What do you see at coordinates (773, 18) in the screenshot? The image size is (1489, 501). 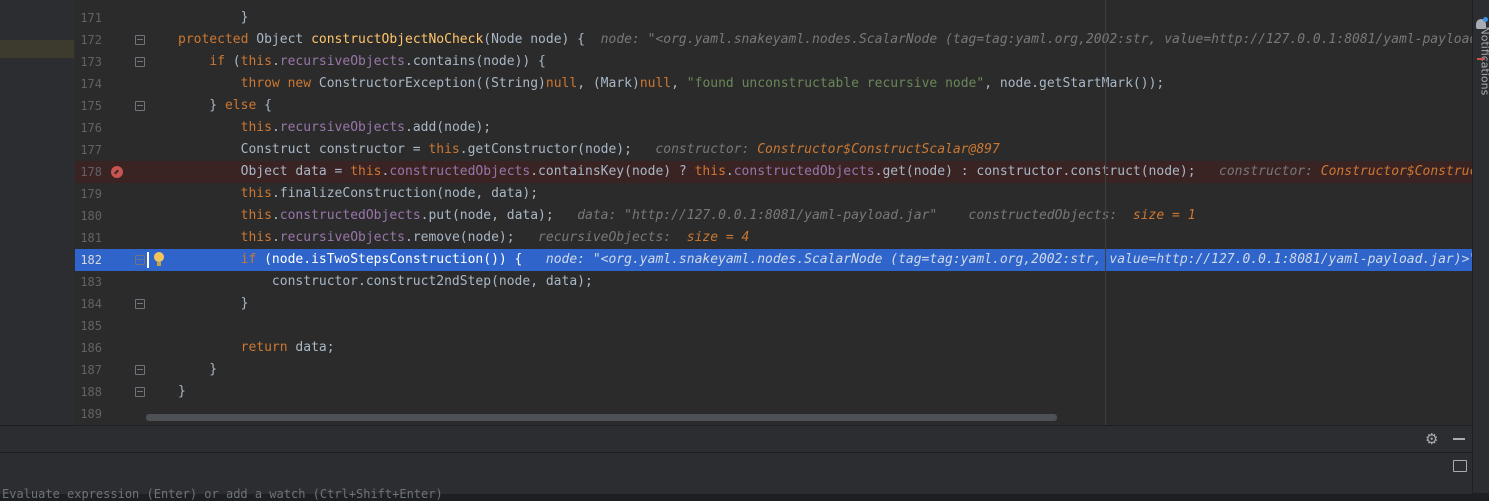 I see `code-line: 171 }` at bounding box center [773, 18].